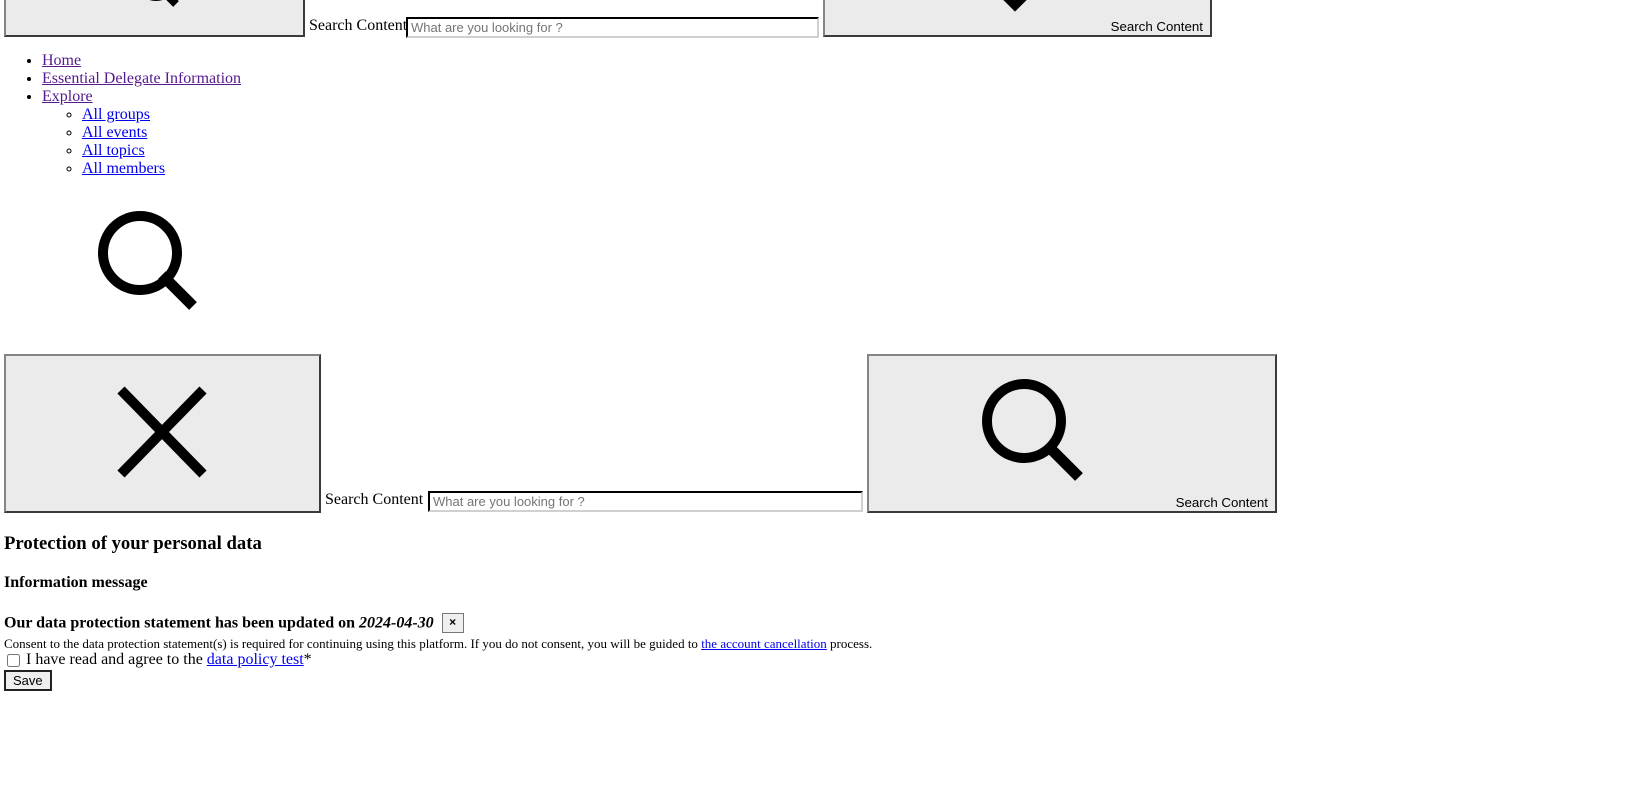 This screenshot has height=795, width=1645. What do you see at coordinates (612, 27) in the screenshot?
I see `top-search-input` at bounding box center [612, 27].